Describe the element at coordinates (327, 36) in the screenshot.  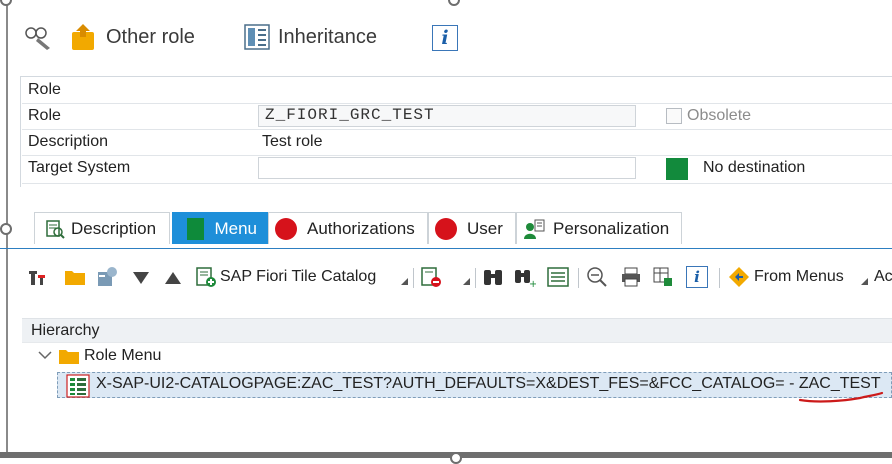
I see `inheritance-label: Inheritance` at that location.